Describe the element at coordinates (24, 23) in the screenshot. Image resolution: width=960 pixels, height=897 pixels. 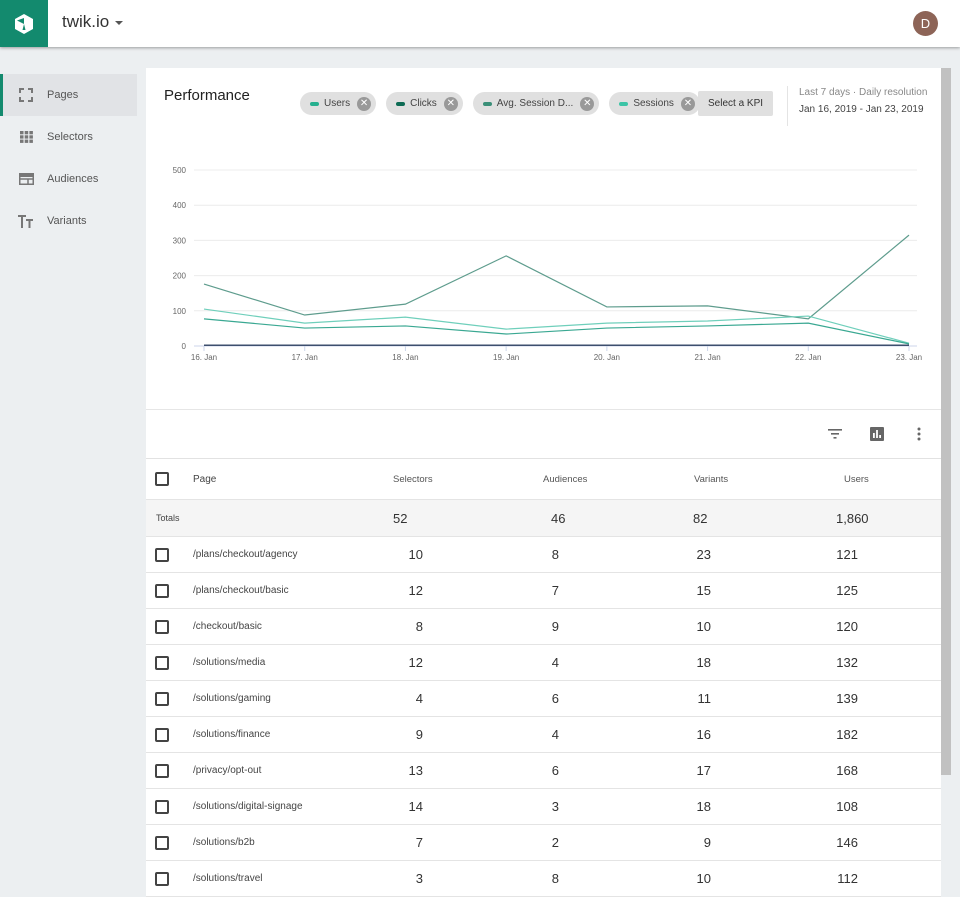
I see `logo` at that location.